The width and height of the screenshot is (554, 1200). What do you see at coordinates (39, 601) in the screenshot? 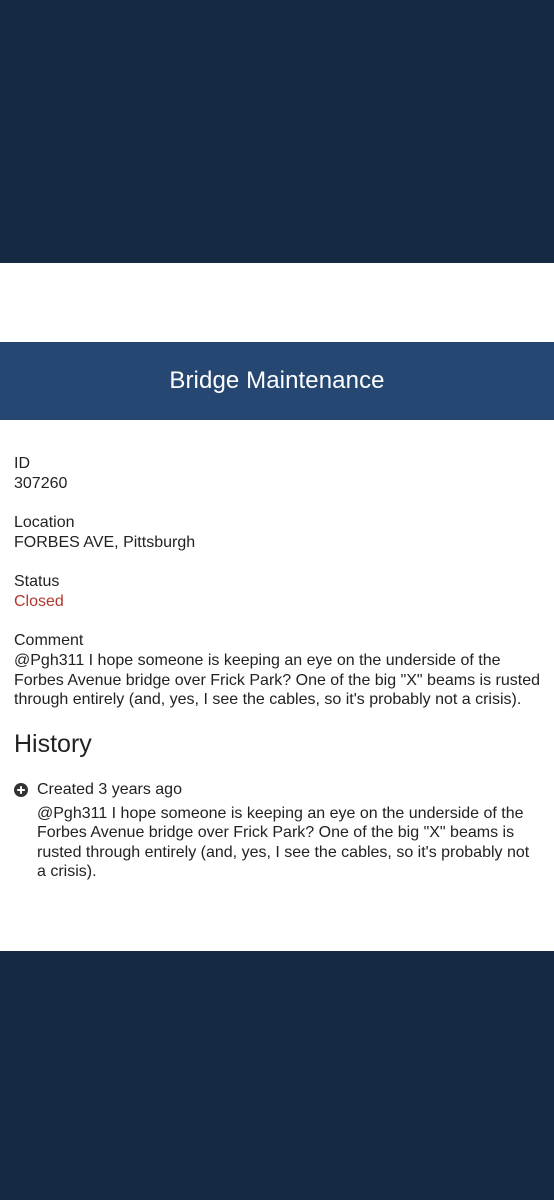
I see `status-value: Closed` at bounding box center [39, 601].